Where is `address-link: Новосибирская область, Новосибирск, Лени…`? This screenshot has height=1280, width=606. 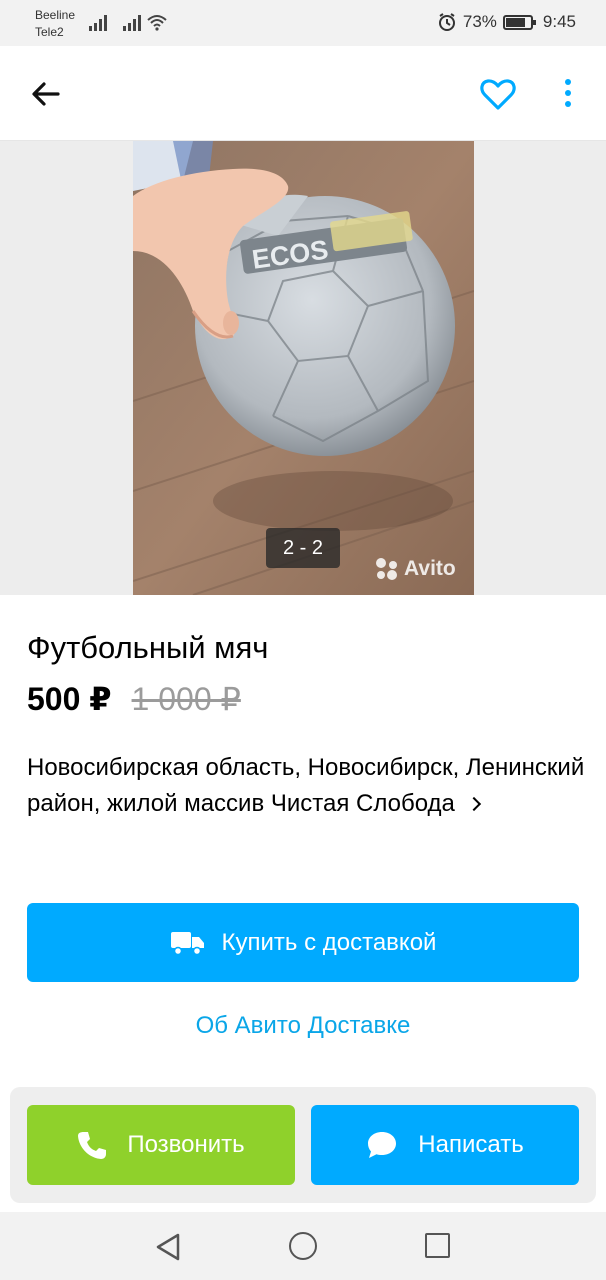 address-link: Новосибирская область, Новосибирск, Лени… is located at coordinates (307, 786).